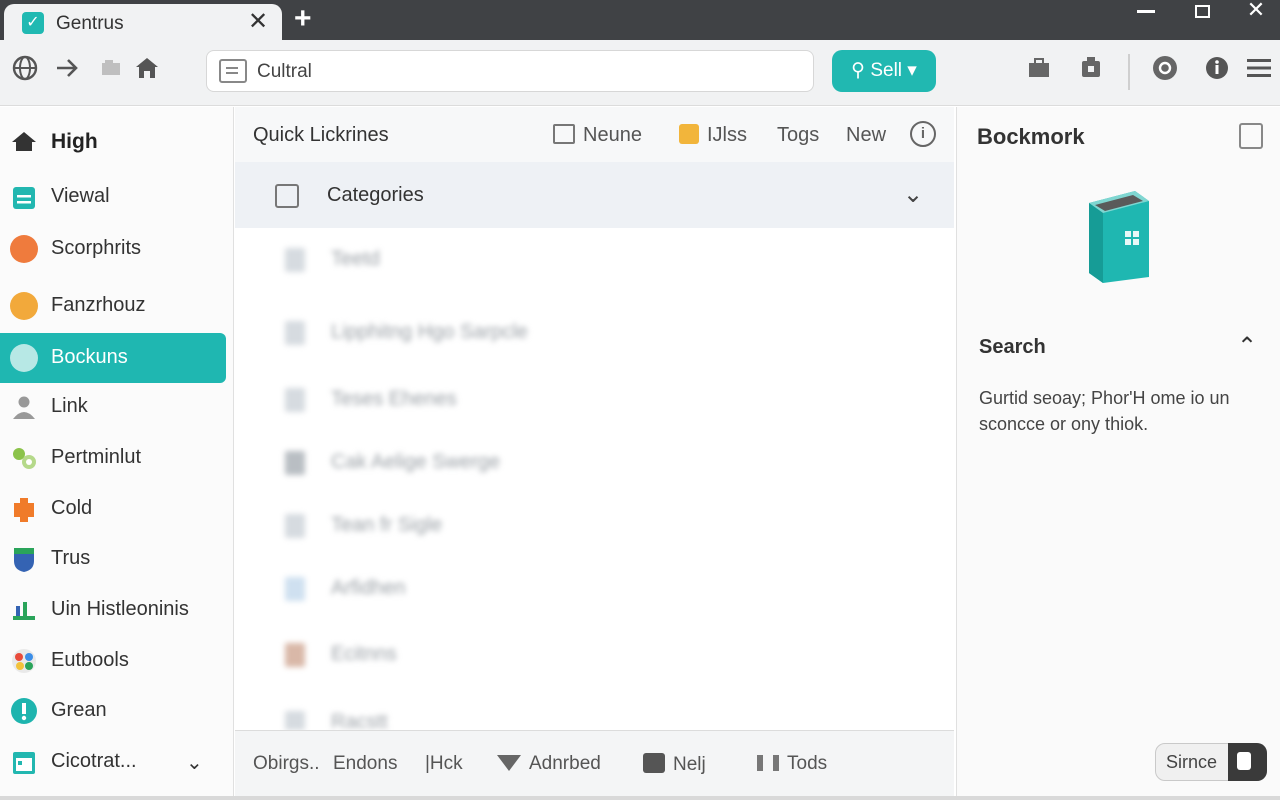  Describe the element at coordinates (79, 710) in the screenshot. I see `sidebar-item-label: Grean` at that location.